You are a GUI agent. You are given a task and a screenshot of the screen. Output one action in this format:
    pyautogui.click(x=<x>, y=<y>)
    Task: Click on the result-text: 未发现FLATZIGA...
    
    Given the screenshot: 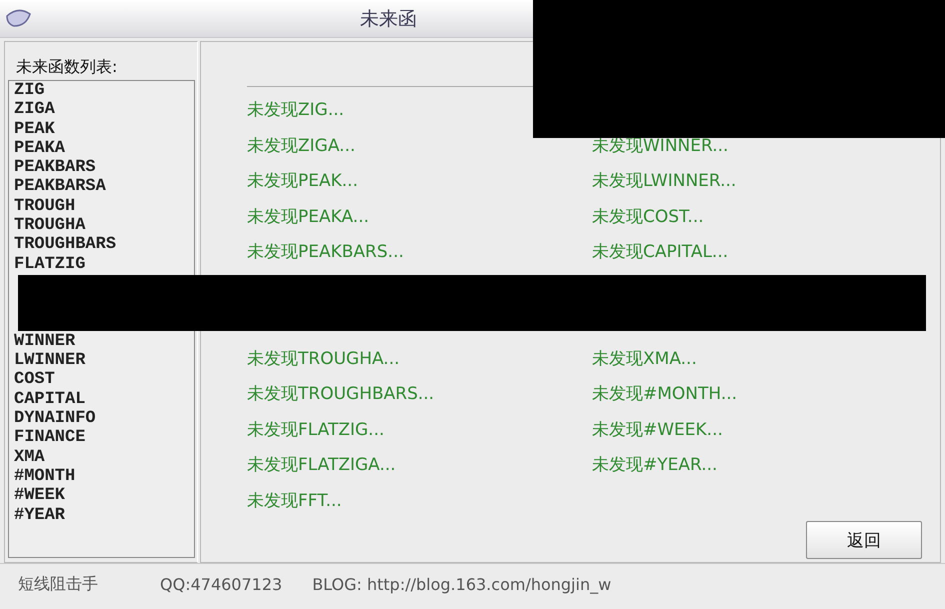 What is the action you would take?
    pyautogui.click(x=321, y=465)
    